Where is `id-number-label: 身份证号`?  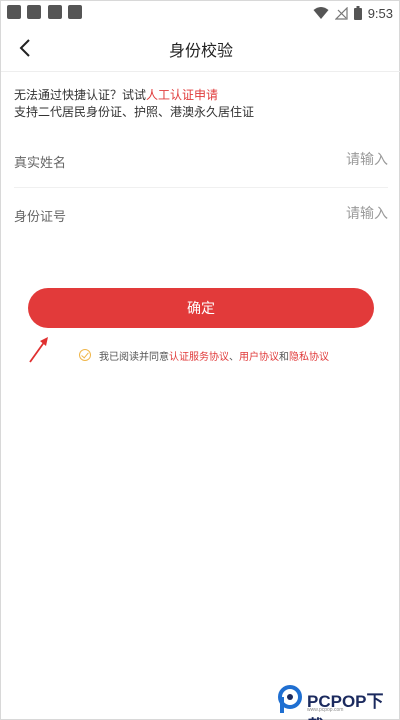 id-number-label: 身份证号 is located at coordinates (40, 217).